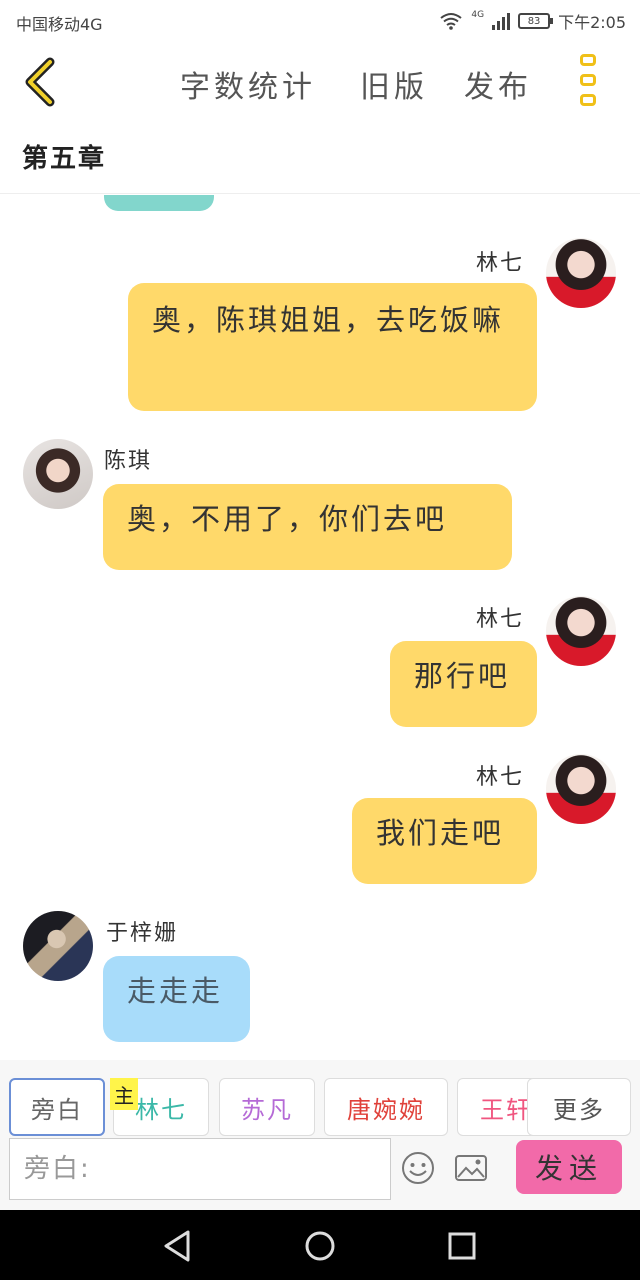 The image size is (640, 1280). I want to click on clock: 下午2:05, so click(592, 22).